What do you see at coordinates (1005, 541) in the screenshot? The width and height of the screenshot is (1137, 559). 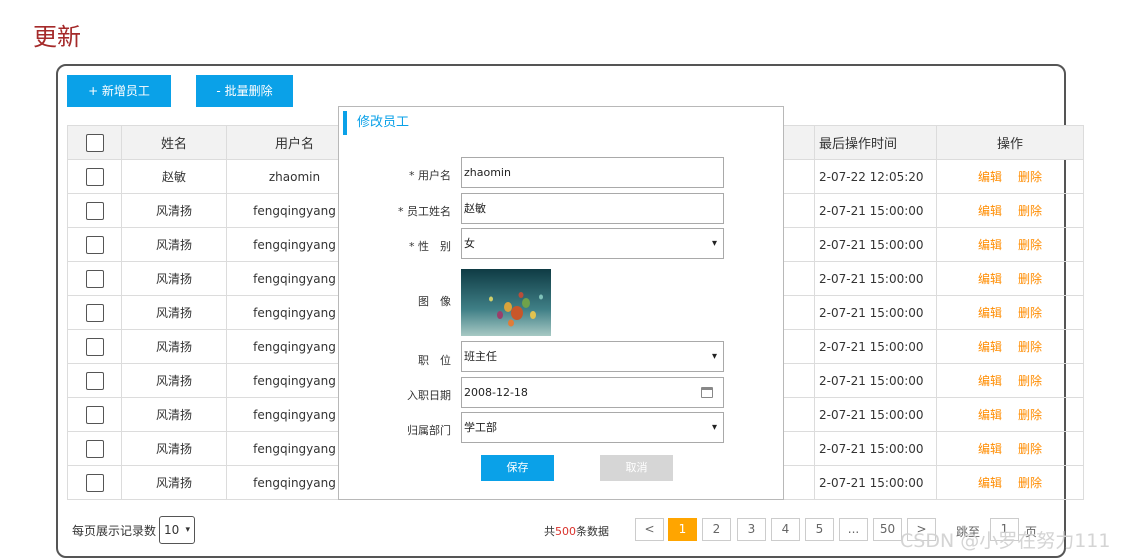 I see `watermark: CSDN @小罗在努力111` at bounding box center [1005, 541].